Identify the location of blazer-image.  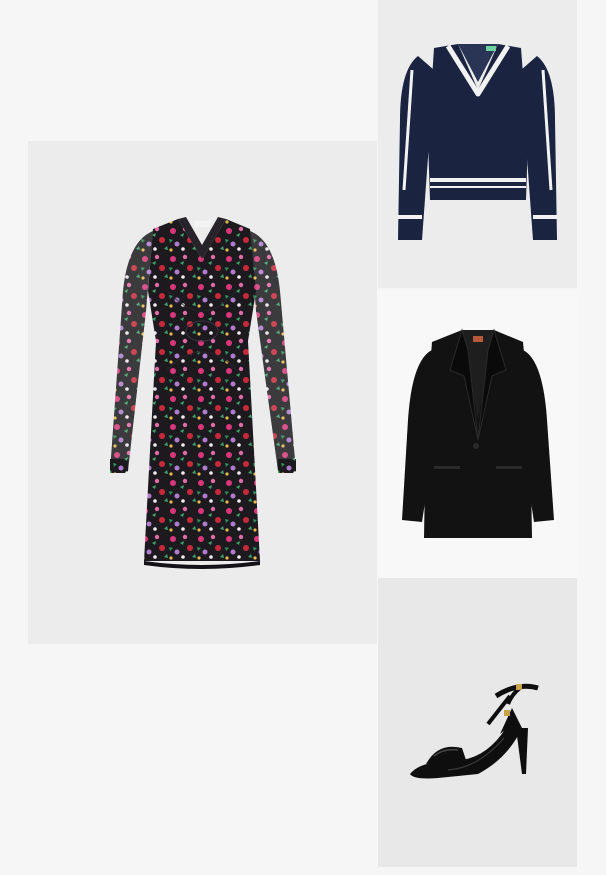
(478, 433).